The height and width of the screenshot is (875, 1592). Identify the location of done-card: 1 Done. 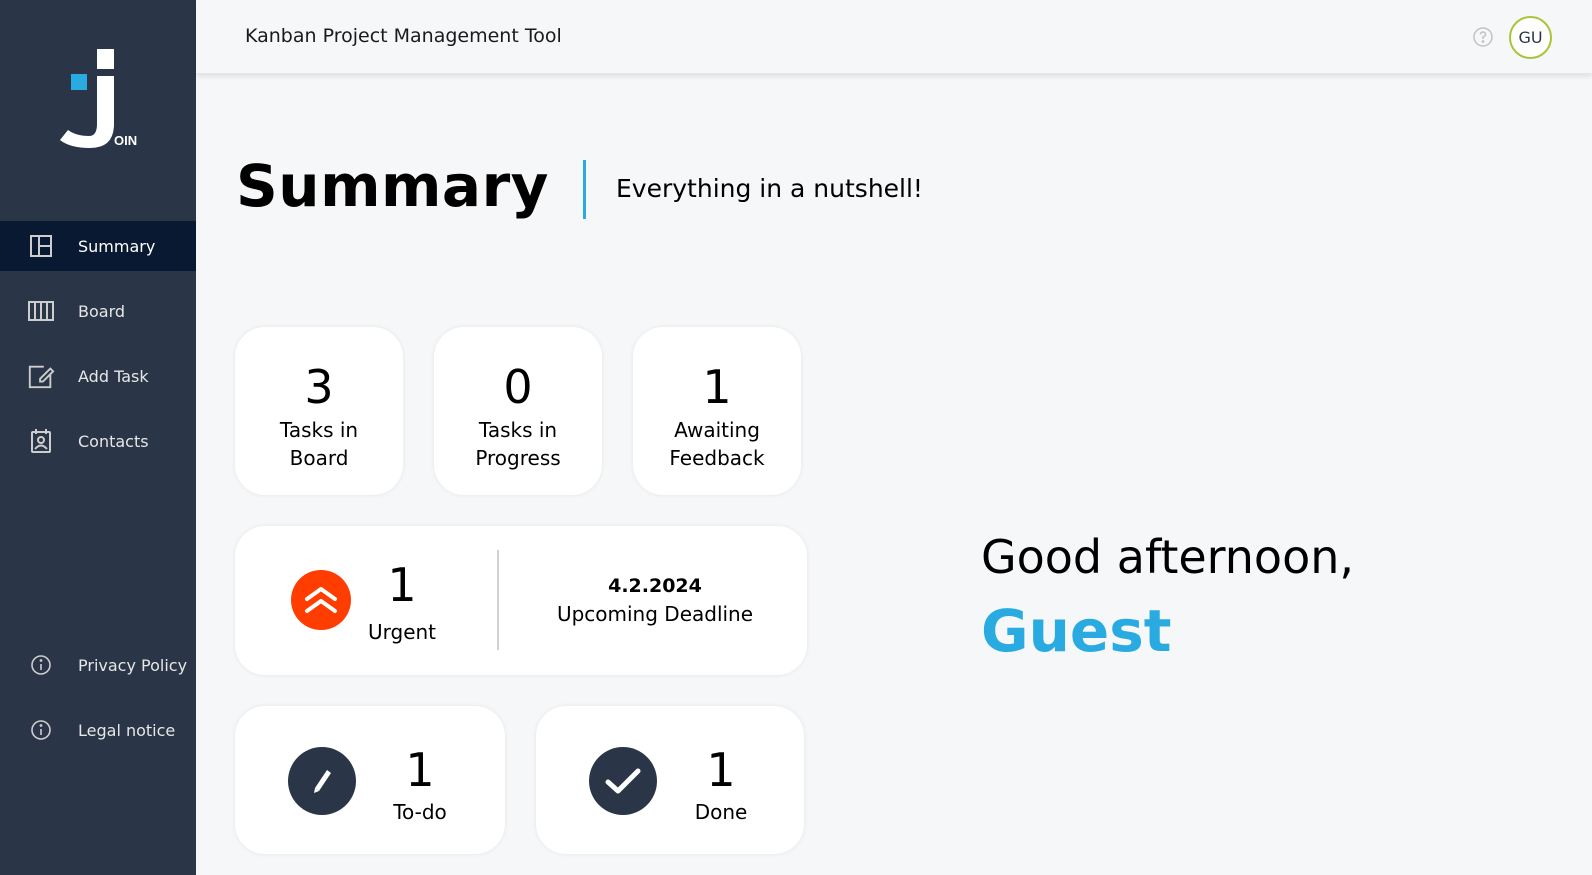
(670, 780).